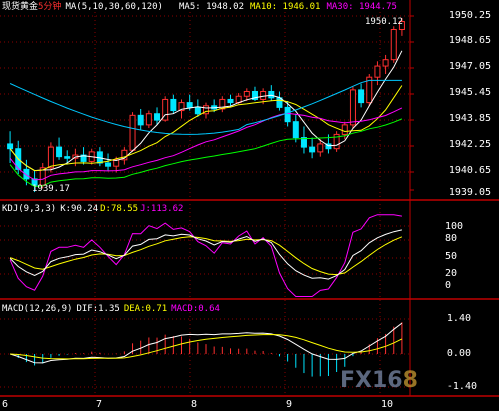 This screenshot has height=411, width=499. Describe the element at coordinates (447, 285) in the screenshot. I see `kdj-tick-0: 0` at that location.